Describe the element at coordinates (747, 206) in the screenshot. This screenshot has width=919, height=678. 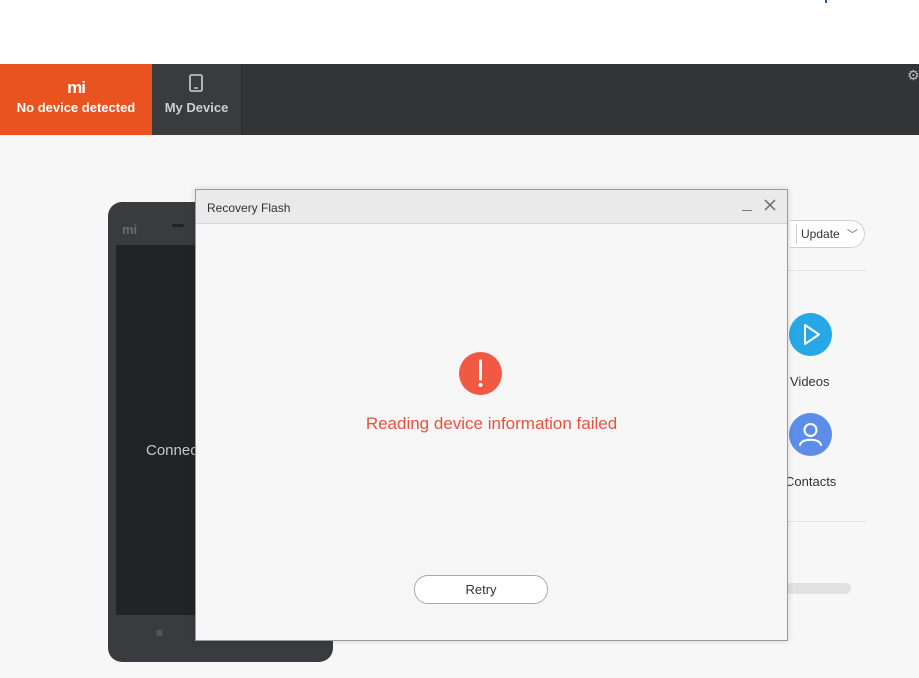
I see `minimize-button` at that location.